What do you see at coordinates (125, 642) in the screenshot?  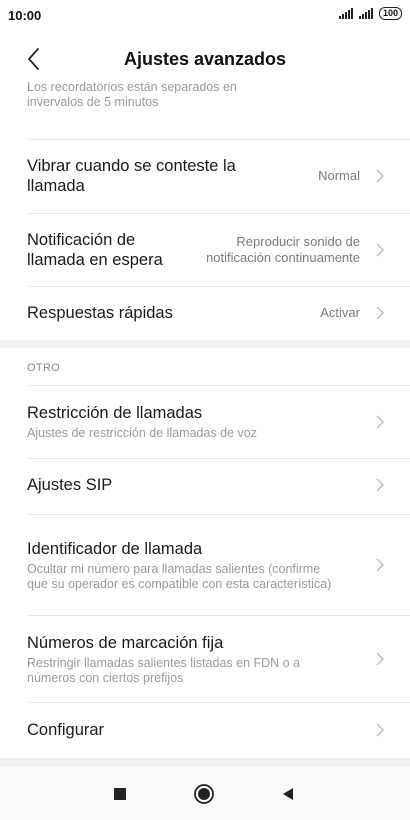 I see `fixed-dialing-numbers-title: Números de marcación fija` at bounding box center [125, 642].